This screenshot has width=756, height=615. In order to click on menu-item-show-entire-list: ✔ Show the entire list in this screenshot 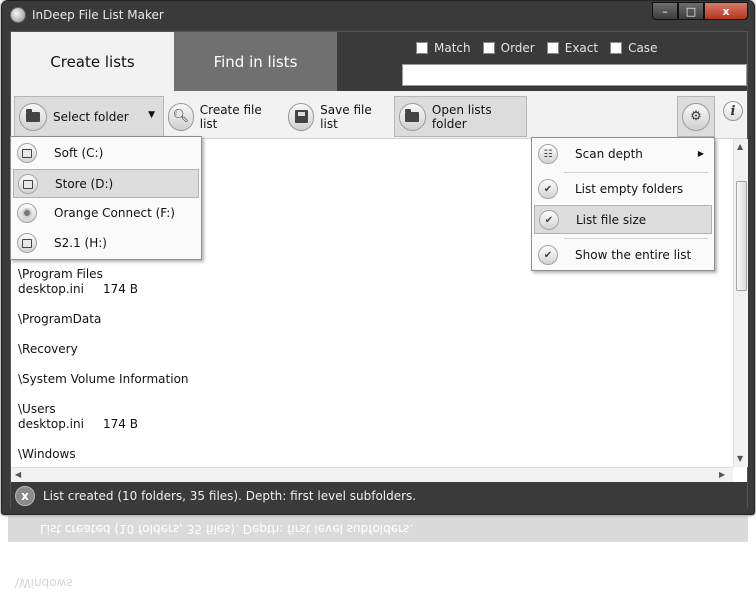, I will do `click(623, 255)`.